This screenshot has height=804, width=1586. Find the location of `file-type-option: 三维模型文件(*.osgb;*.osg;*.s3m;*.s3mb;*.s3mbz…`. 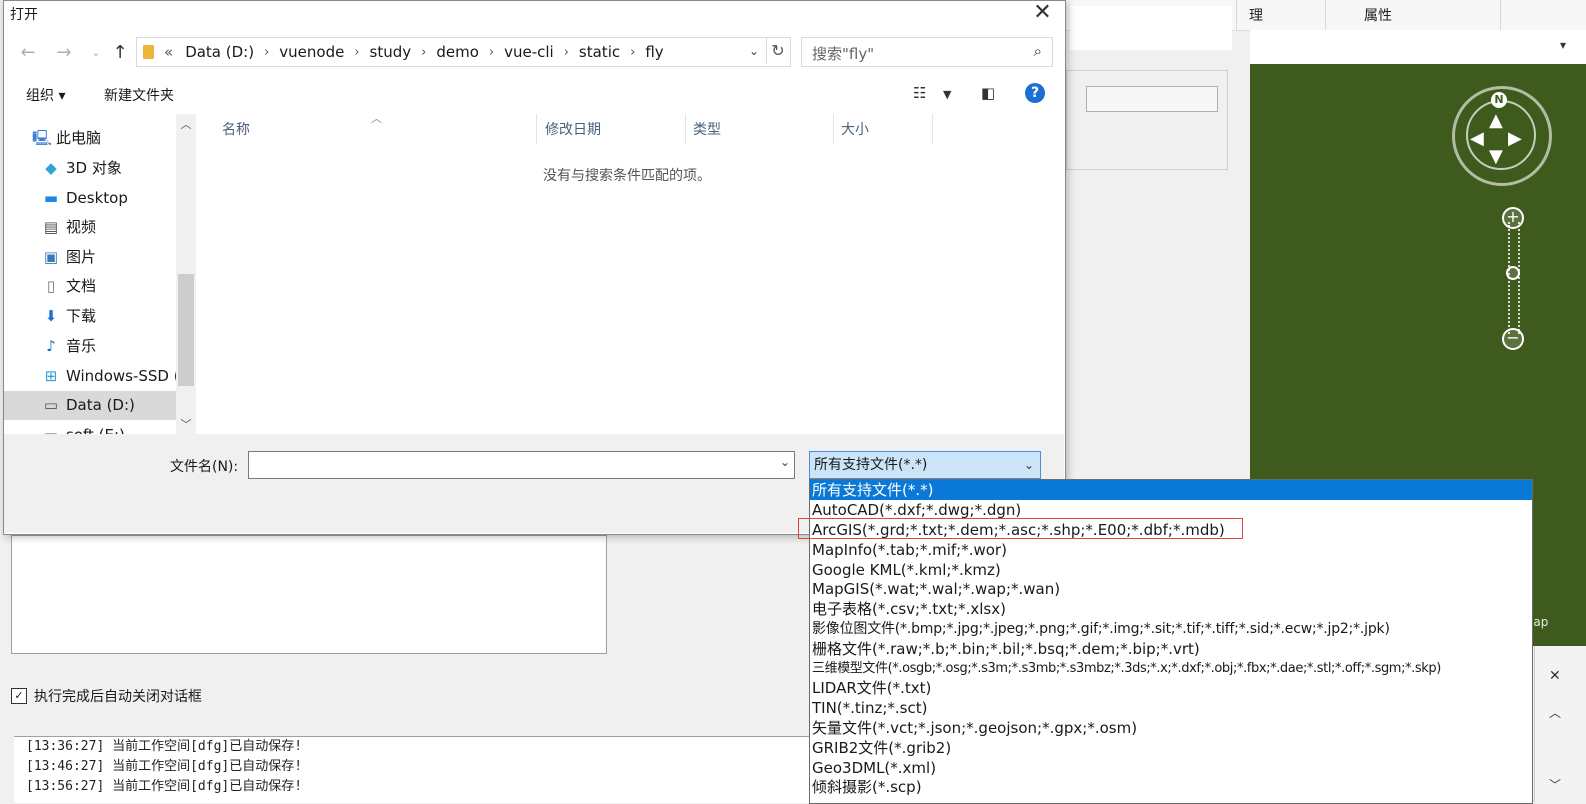

file-type-option: 三维模型文件(*.osgb;*.osg;*.s3m;*.s3mb;*.s3mbz… is located at coordinates (1171, 669).